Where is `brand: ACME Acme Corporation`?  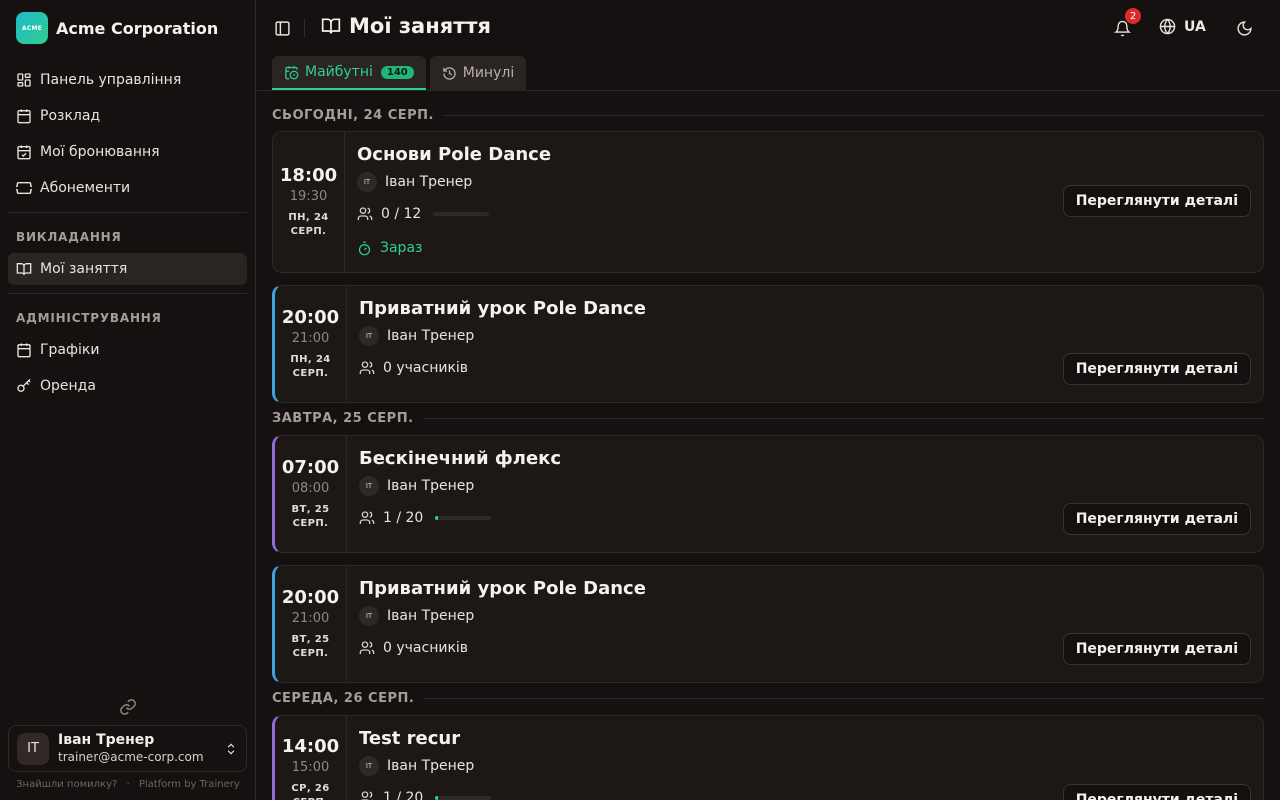 brand: ACME Acme Corporation is located at coordinates (117, 28).